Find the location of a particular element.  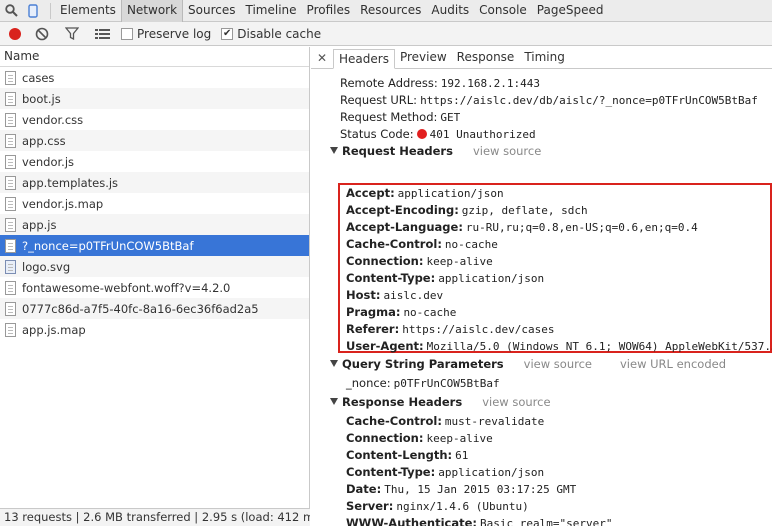

request-row: vendor.js is located at coordinates (154, 161).